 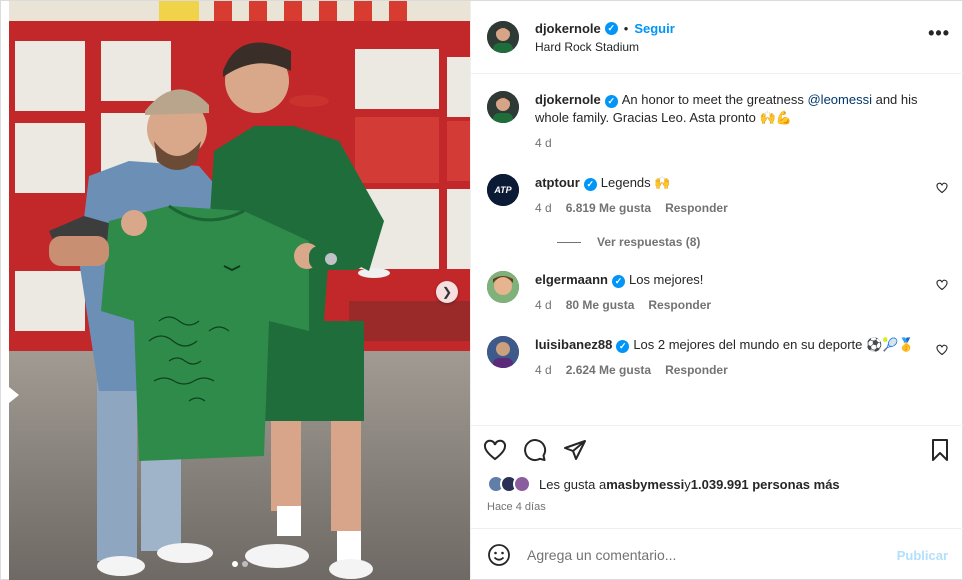 I want to click on comment-likes: 80 Me gusta, so click(x=600, y=305).